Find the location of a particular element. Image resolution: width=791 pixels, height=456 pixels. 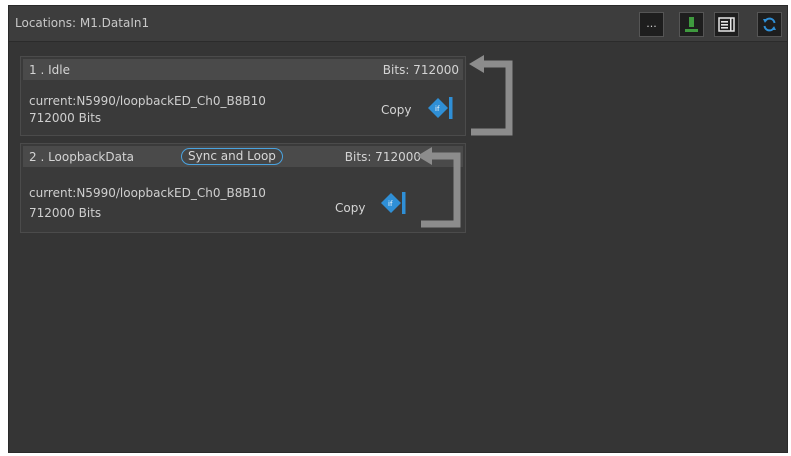

upload-icon is located at coordinates (691, 24).